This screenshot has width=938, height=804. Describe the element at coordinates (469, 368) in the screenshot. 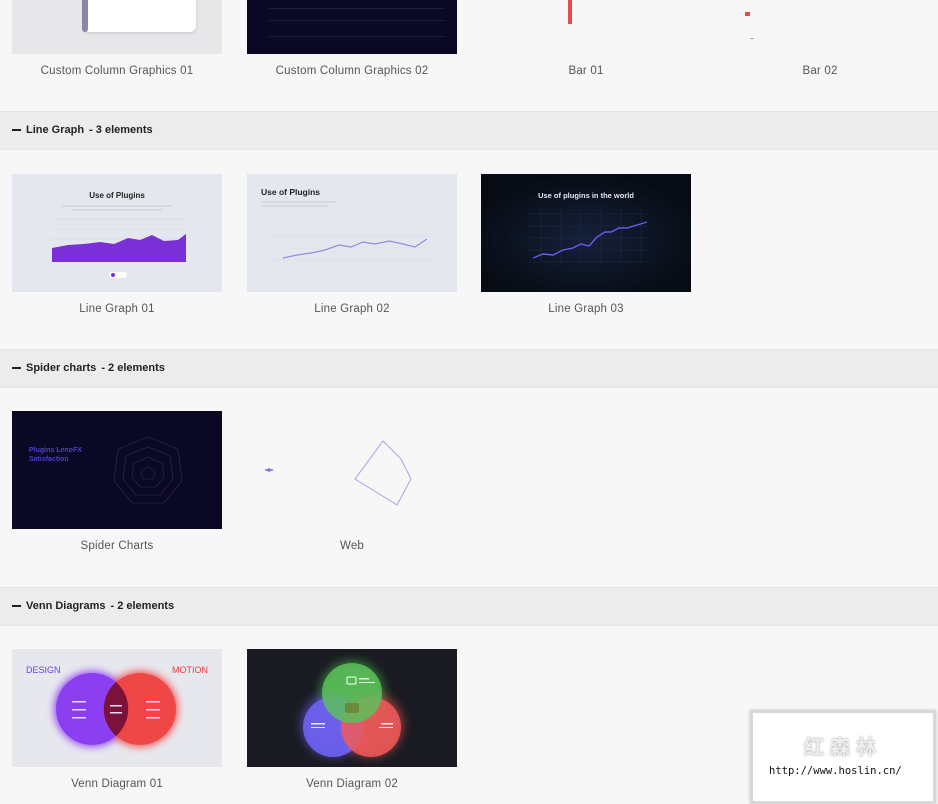

I see `section-header-spider-charts: Spider charts - 2 elements` at that location.